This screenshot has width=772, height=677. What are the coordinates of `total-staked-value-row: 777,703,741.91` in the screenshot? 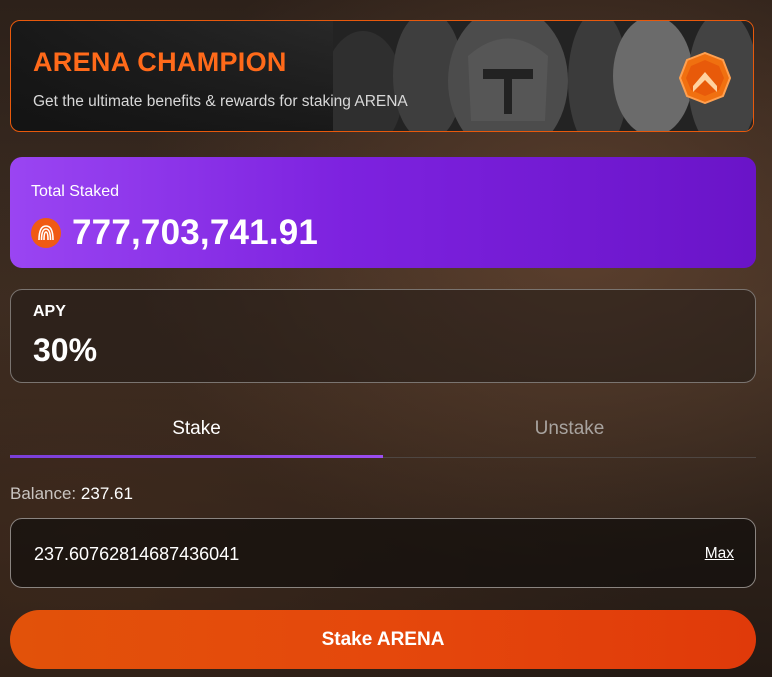 It's located at (174, 233).